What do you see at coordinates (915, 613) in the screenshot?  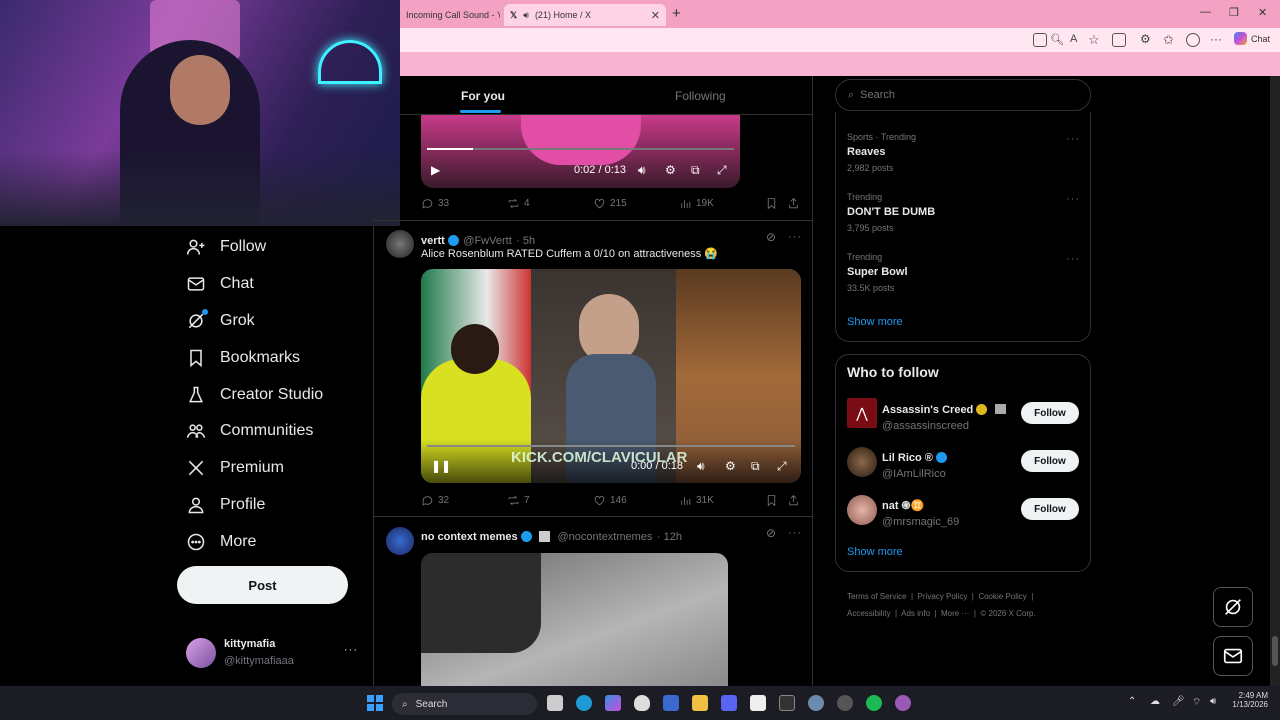 I see `footer-link: Ads info` at bounding box center [915, 613].